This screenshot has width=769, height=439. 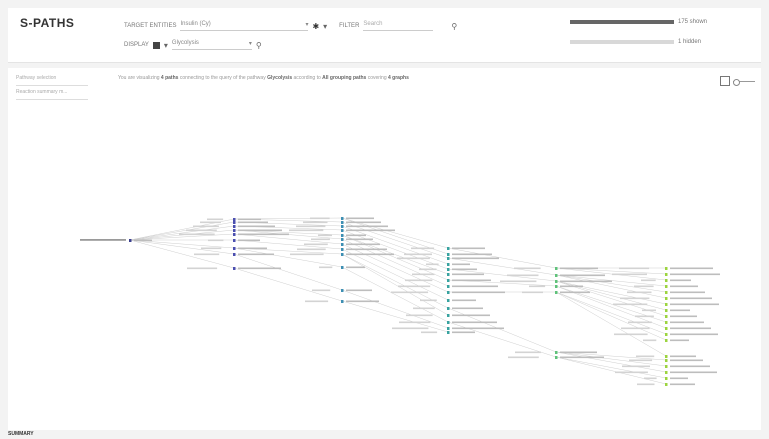 What do you see at coordinates (150, 26) in the screenshot?
I see `target-label: TARGET ENTITIES` at bounding box center [150, 26].